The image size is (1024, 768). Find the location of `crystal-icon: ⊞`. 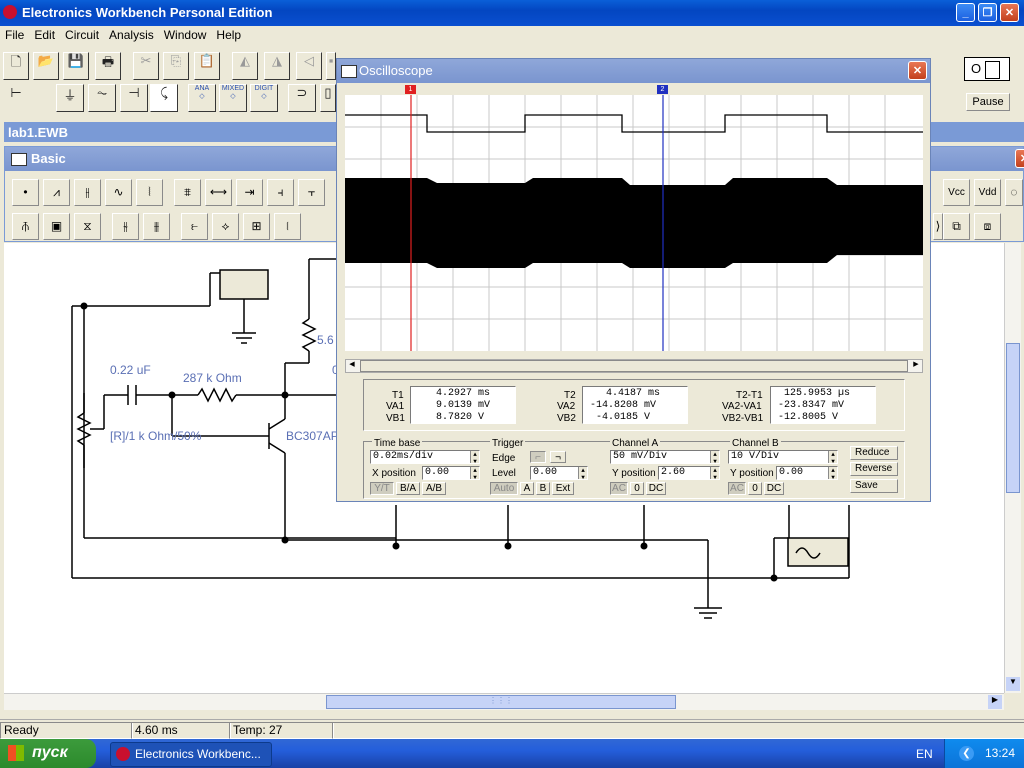

crystal-icon: ⊞ is located at coordinates (256, 226).